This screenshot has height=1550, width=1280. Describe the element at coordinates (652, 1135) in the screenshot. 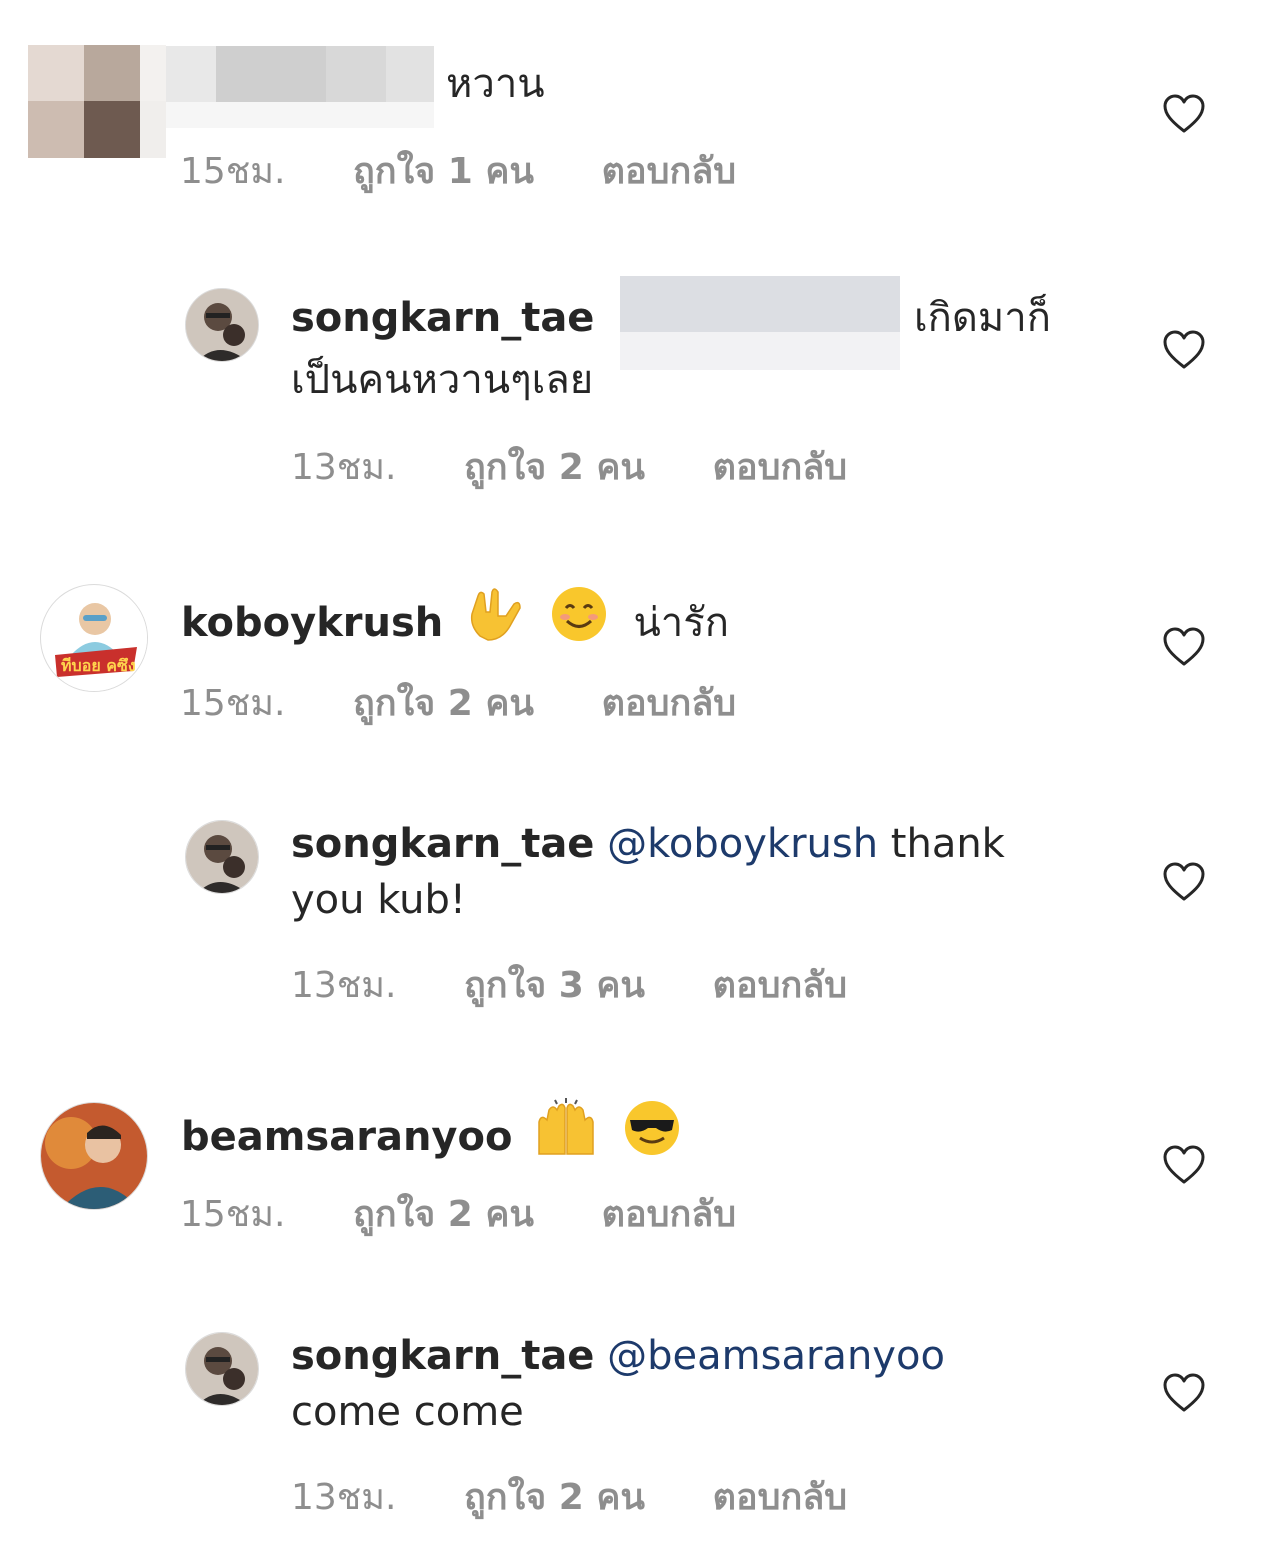

I see `sunglasses-face-icon` at that location.